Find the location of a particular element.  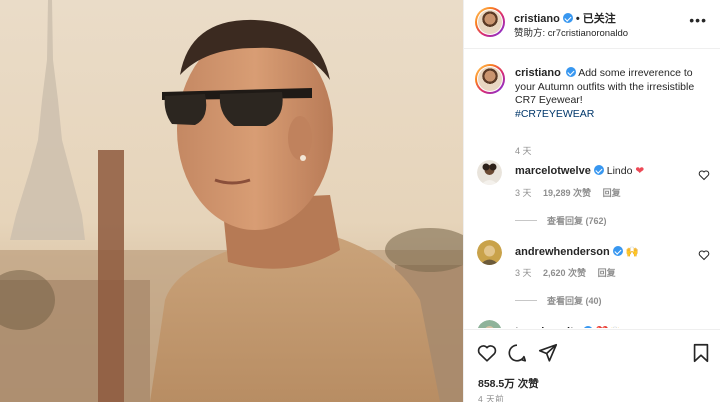

comment-username: travelsearite is located at coordinates (547, 327).